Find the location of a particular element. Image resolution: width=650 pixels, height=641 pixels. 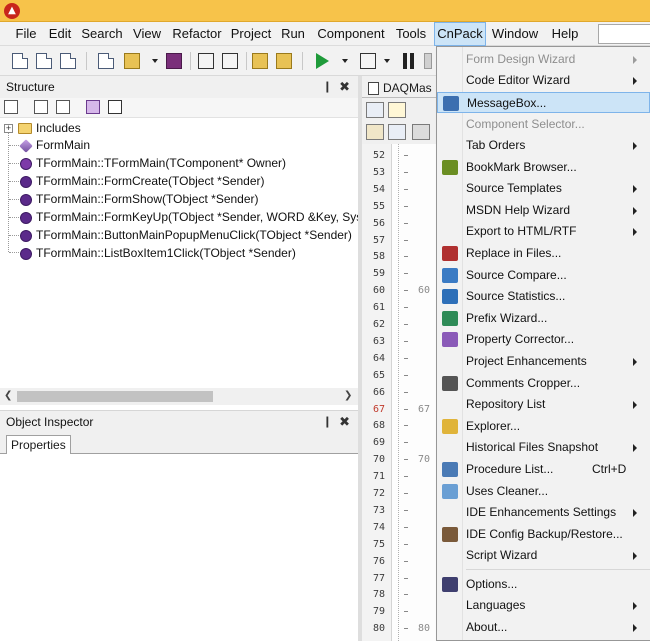

menu-project: Project is located at coordinates (251, 34).